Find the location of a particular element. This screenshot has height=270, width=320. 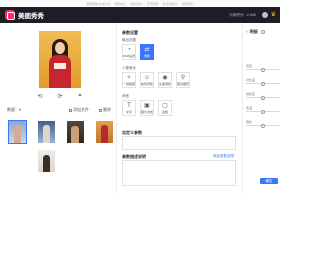

param-desc-box is located at coordinates (179, 173).